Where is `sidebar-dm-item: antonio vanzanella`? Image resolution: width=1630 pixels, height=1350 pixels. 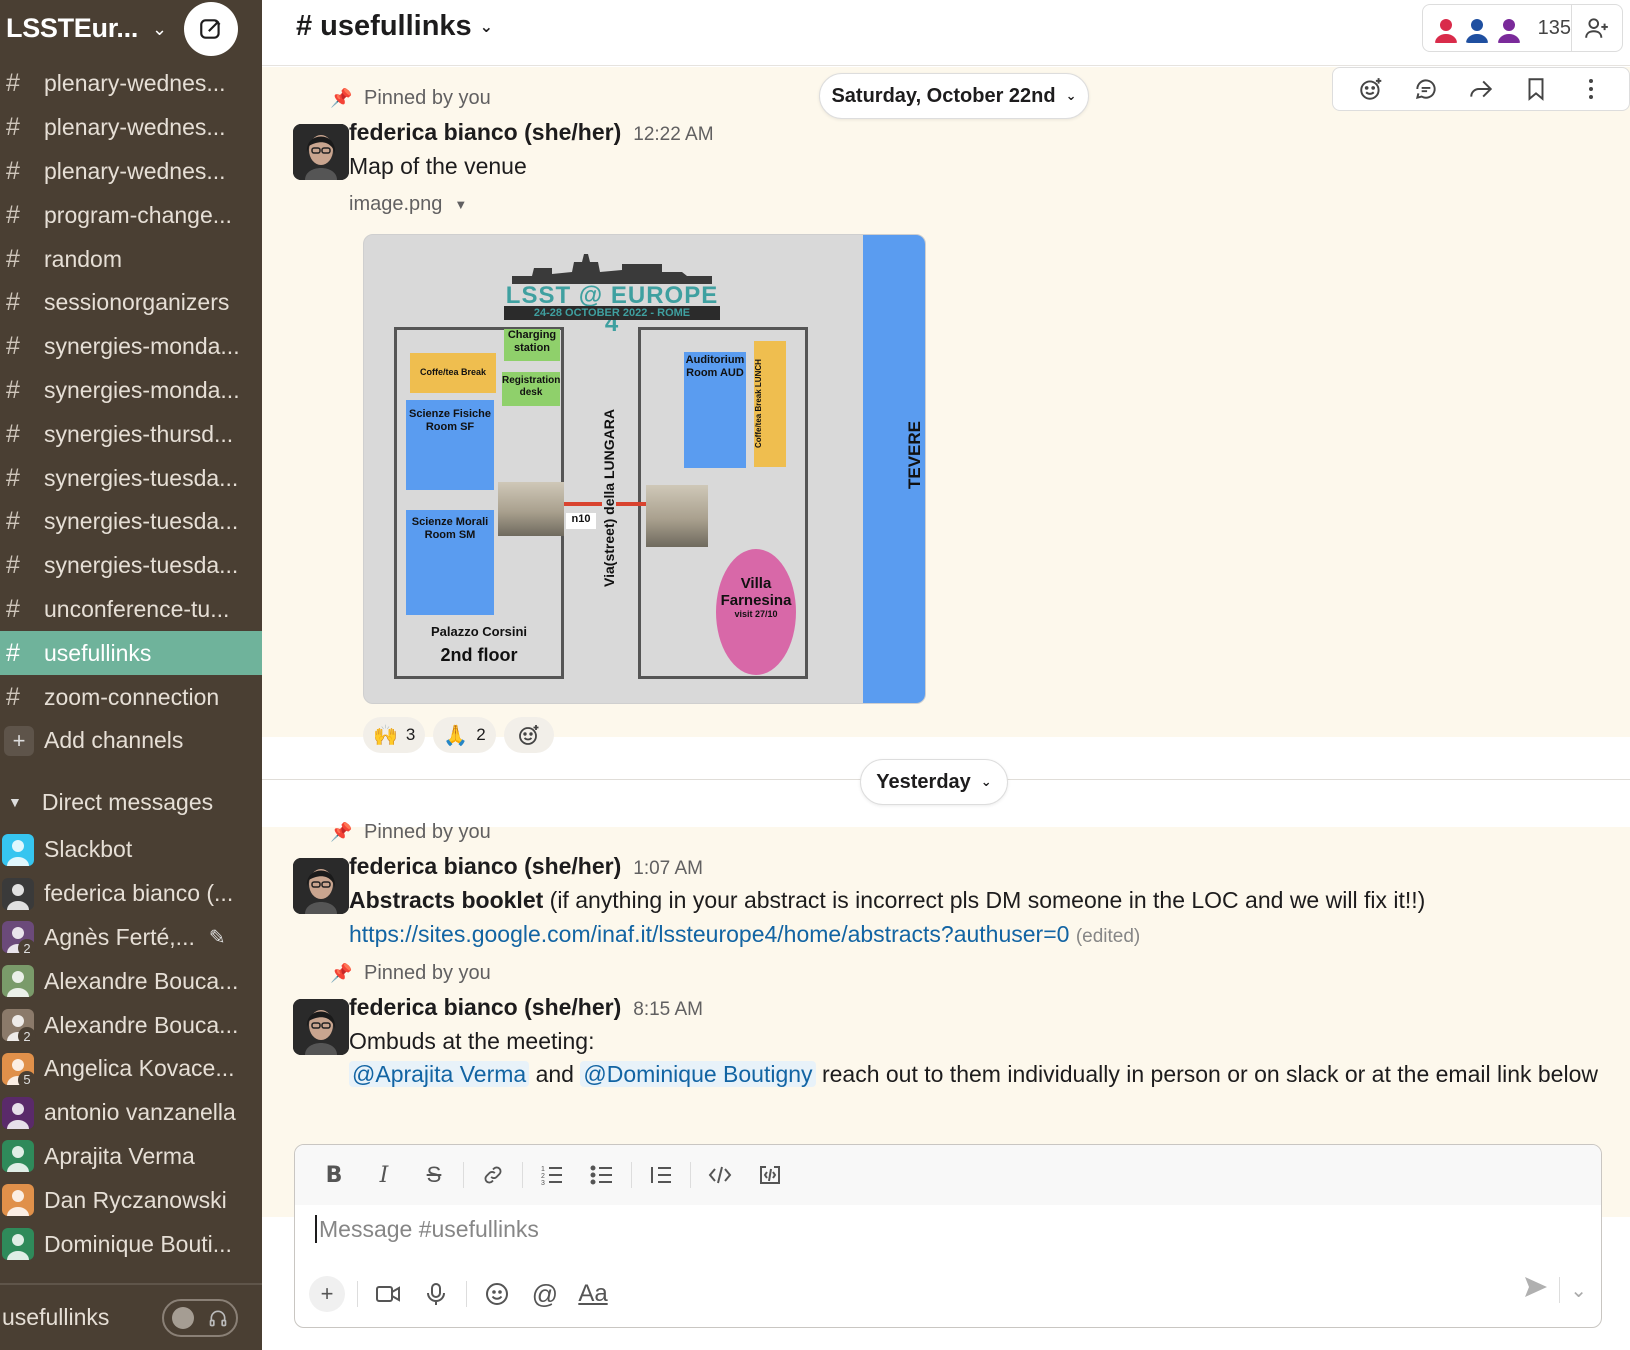 sidebar-dm-item: antonio vanzanella is located at coordinates (131, 1113).